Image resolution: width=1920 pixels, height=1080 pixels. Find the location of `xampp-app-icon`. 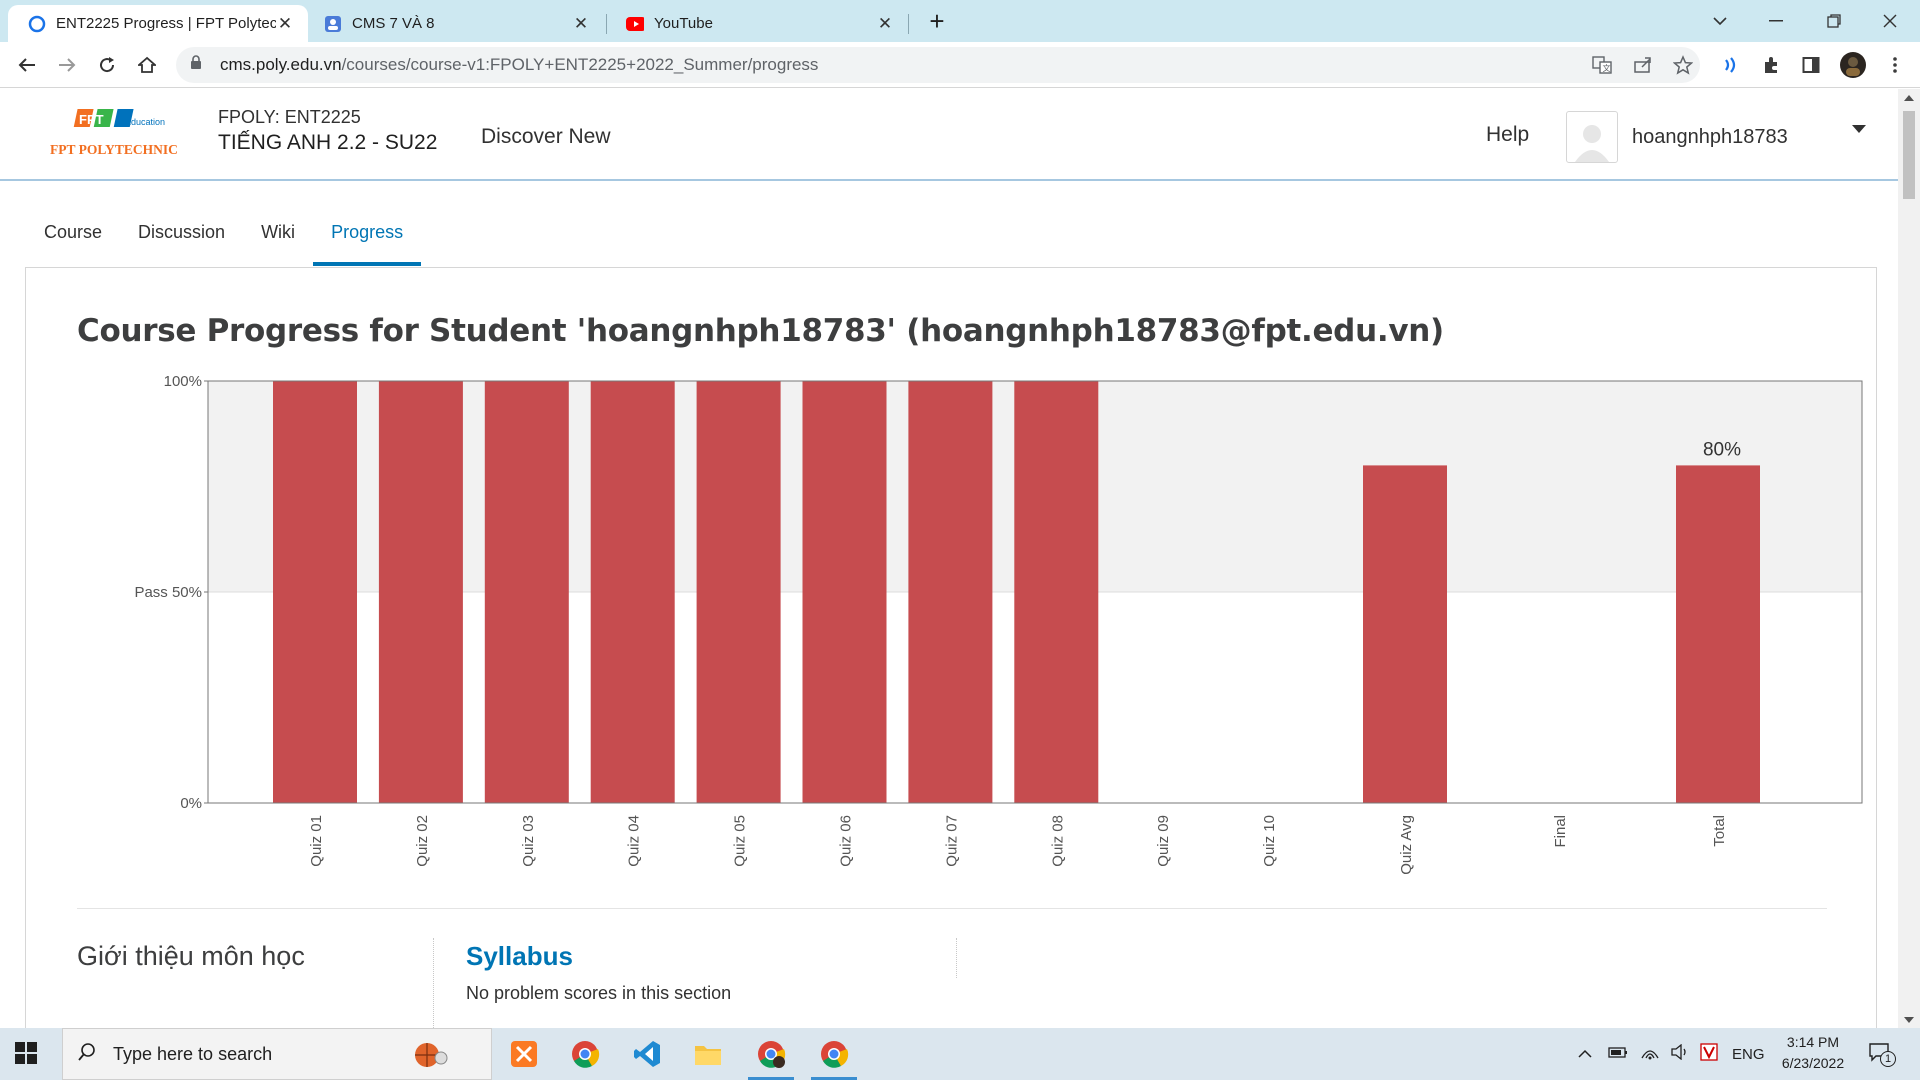

xampp-app-icon is located at coordinates (524, 1054).